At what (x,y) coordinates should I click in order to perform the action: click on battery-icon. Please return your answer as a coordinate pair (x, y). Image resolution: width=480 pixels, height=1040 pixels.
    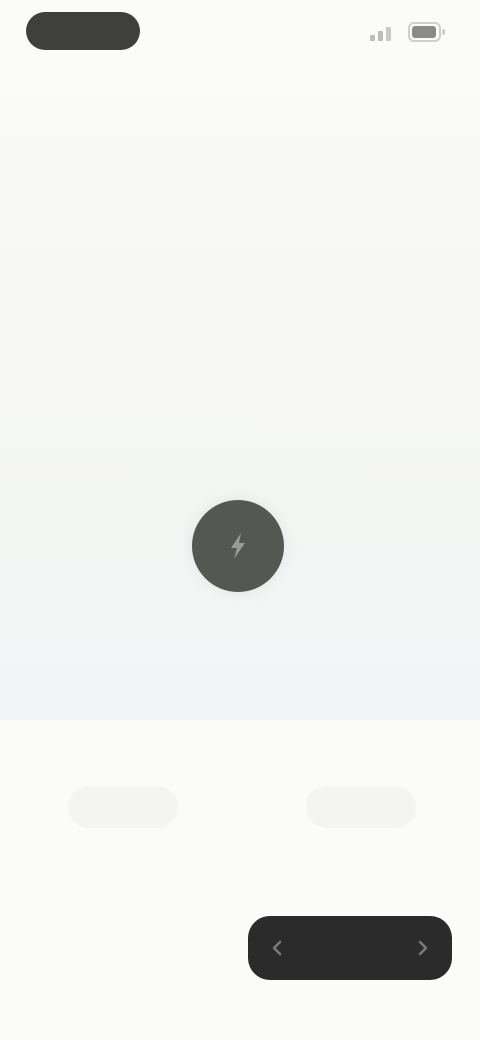
    Looking at the image, I should click on (427, 32).